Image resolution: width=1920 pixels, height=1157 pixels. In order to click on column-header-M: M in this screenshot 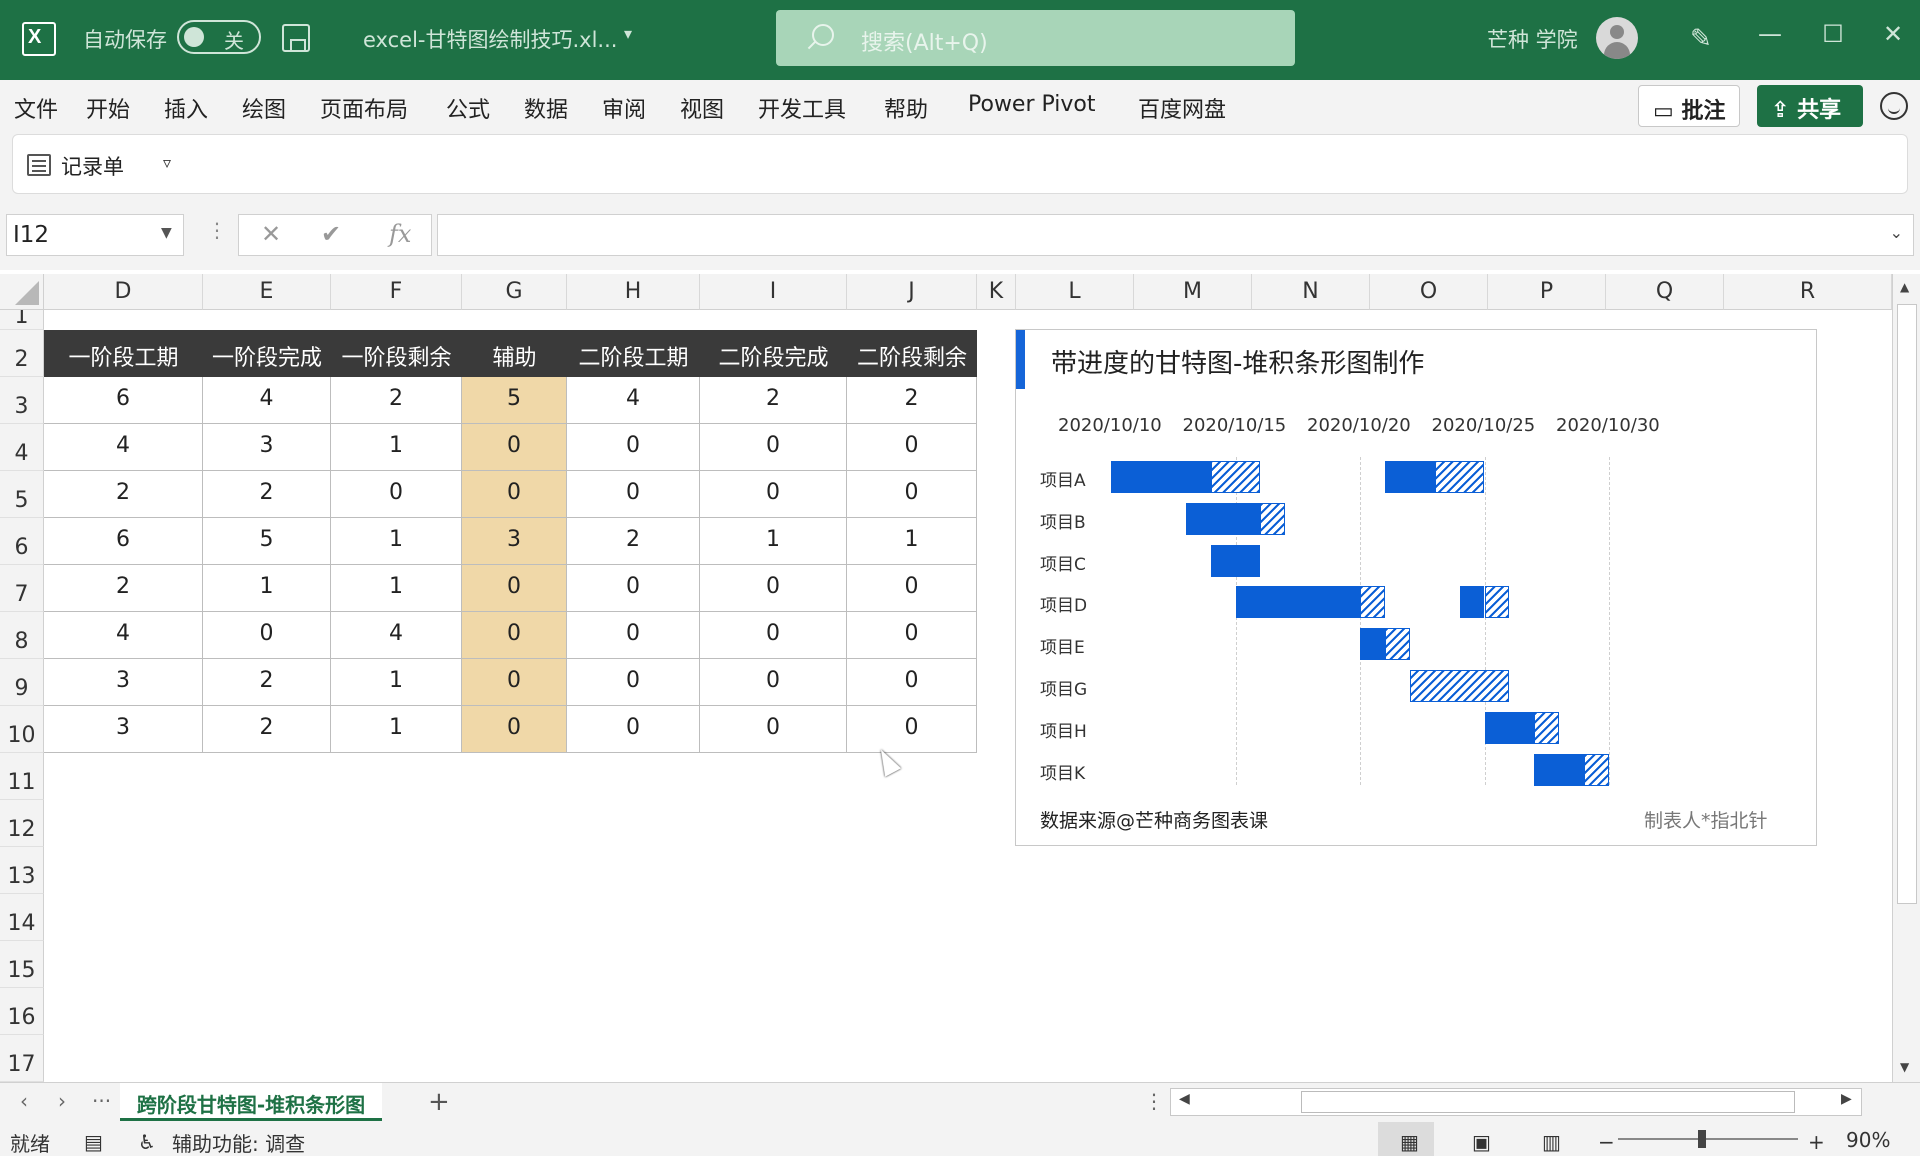, I will do `click(1193, 292)`.